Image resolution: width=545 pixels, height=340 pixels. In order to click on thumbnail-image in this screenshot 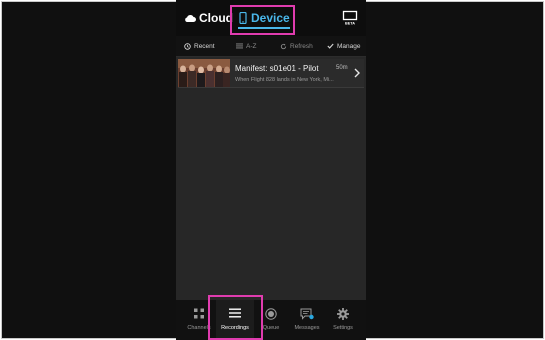, I will do `click(204, 73)`.